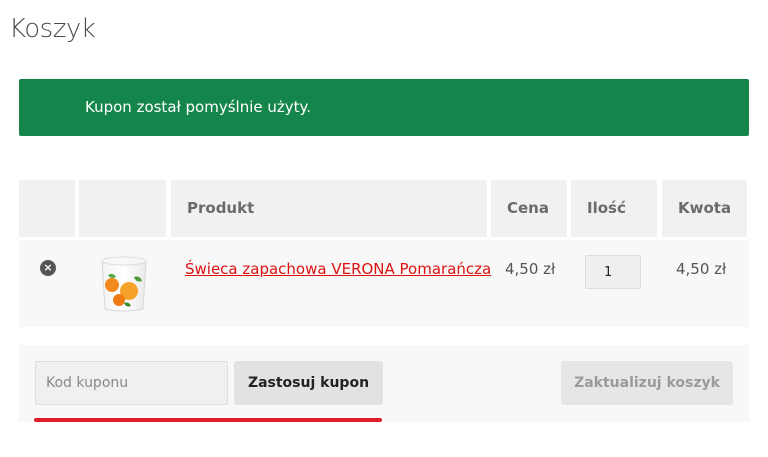  What do you see at coordinates (308, 383) in the screenshot?
I see `apply-coupon-button: Zastosuj kupon` at bounding box center [308, 383].